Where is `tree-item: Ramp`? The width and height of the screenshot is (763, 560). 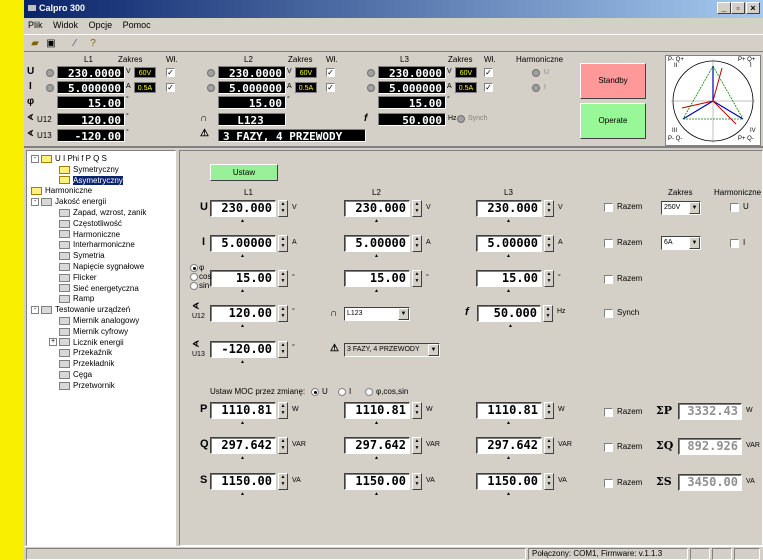 tree-item: Ramp is located at coordinates (71, 298).